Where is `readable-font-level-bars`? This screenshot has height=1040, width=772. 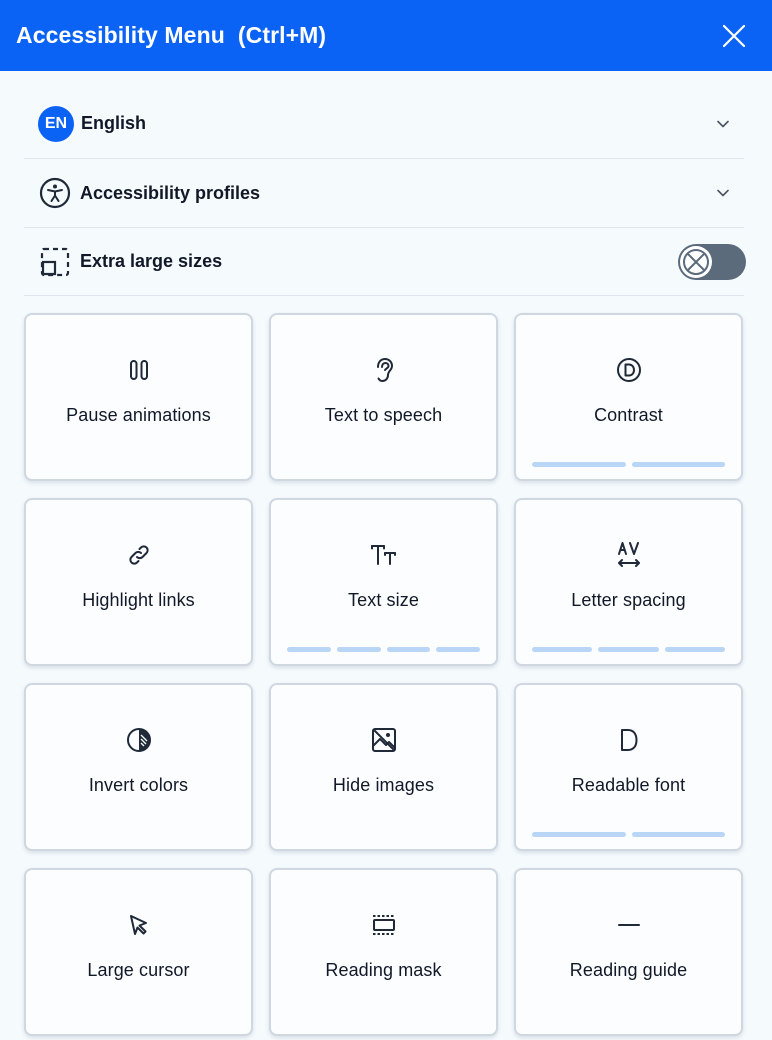
readable-font-level-bars is located at coordinates (628, 834).